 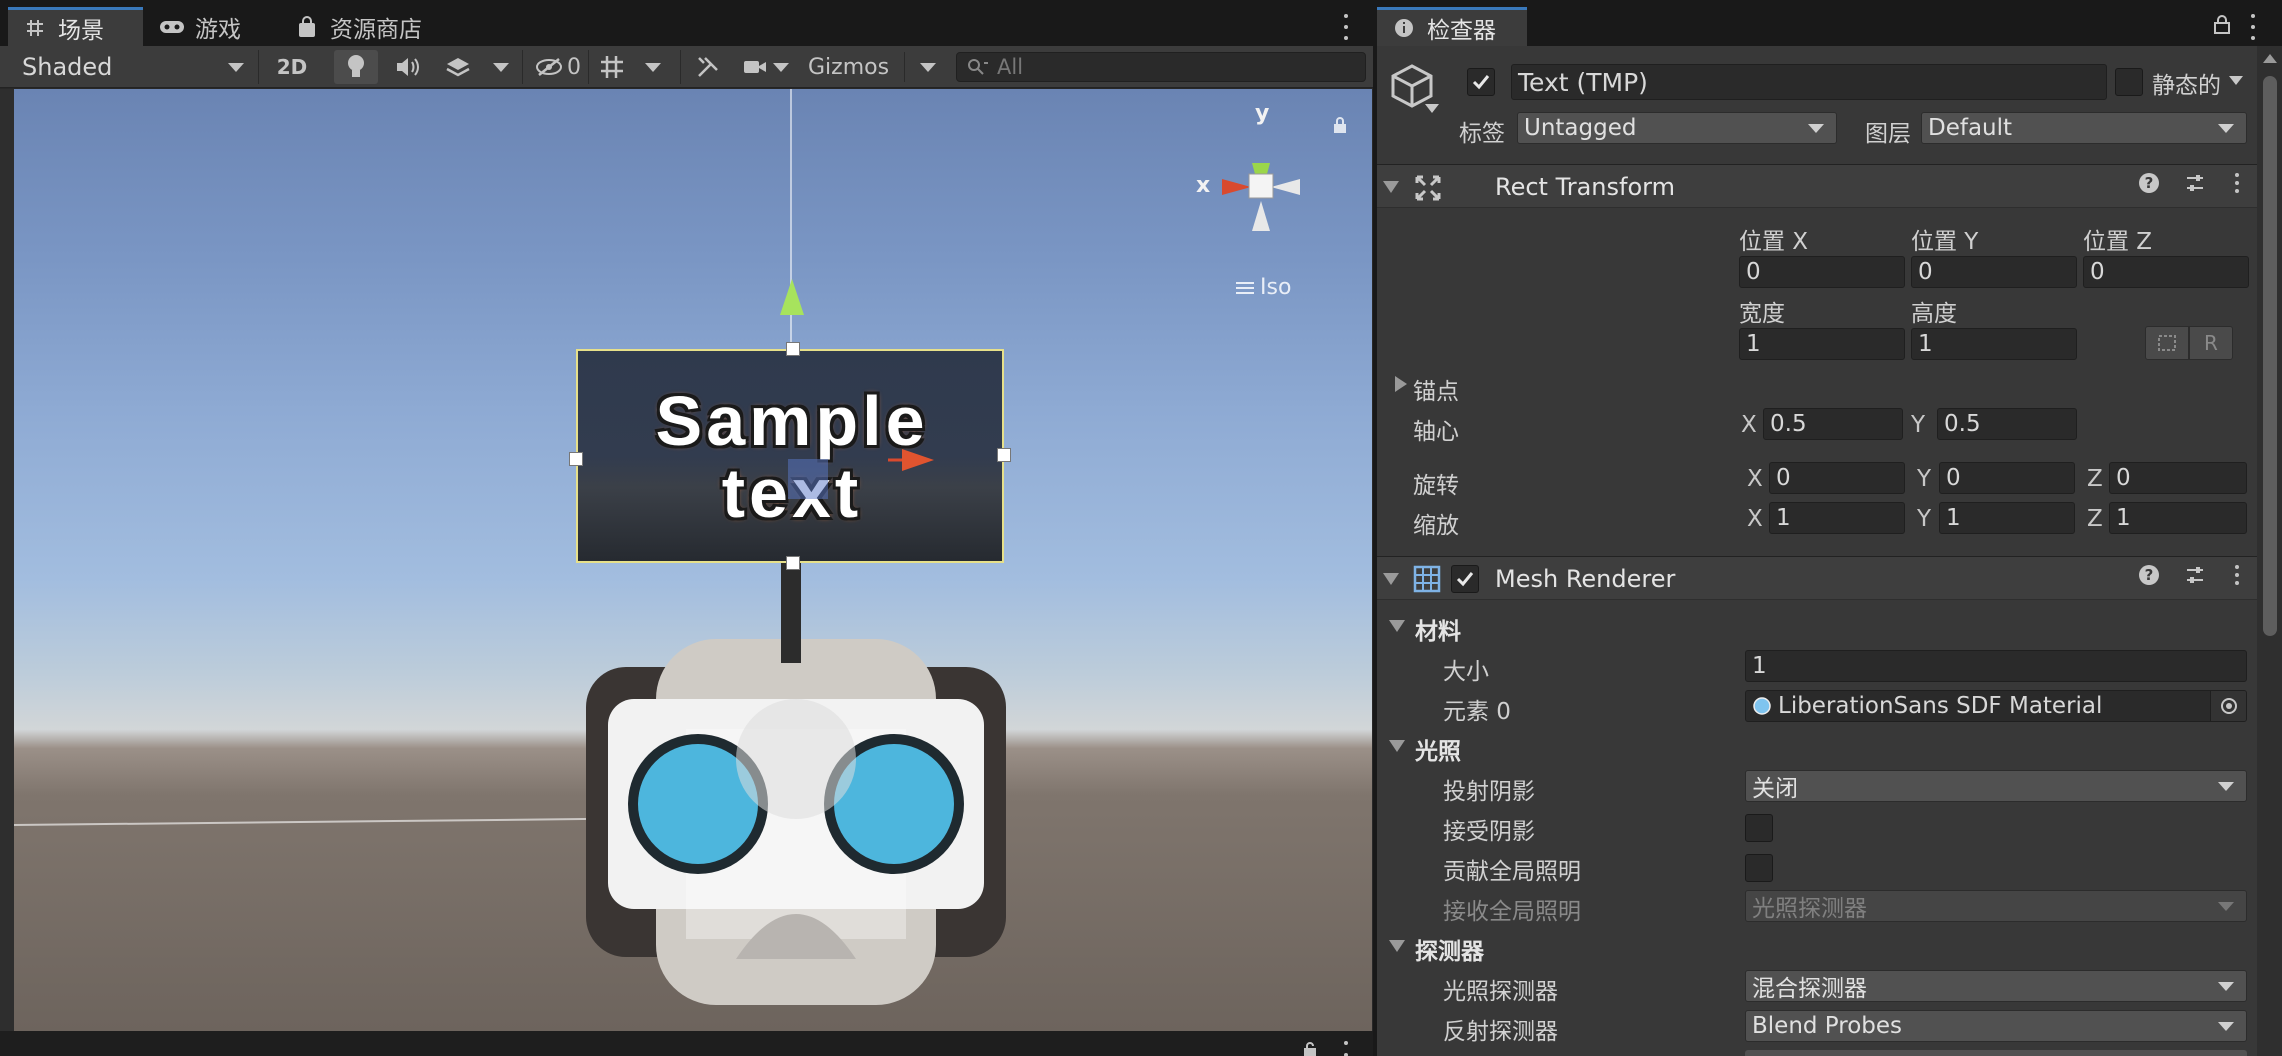 I want to click on text-tmp-object: Sample text, so click(x=790, y=456).